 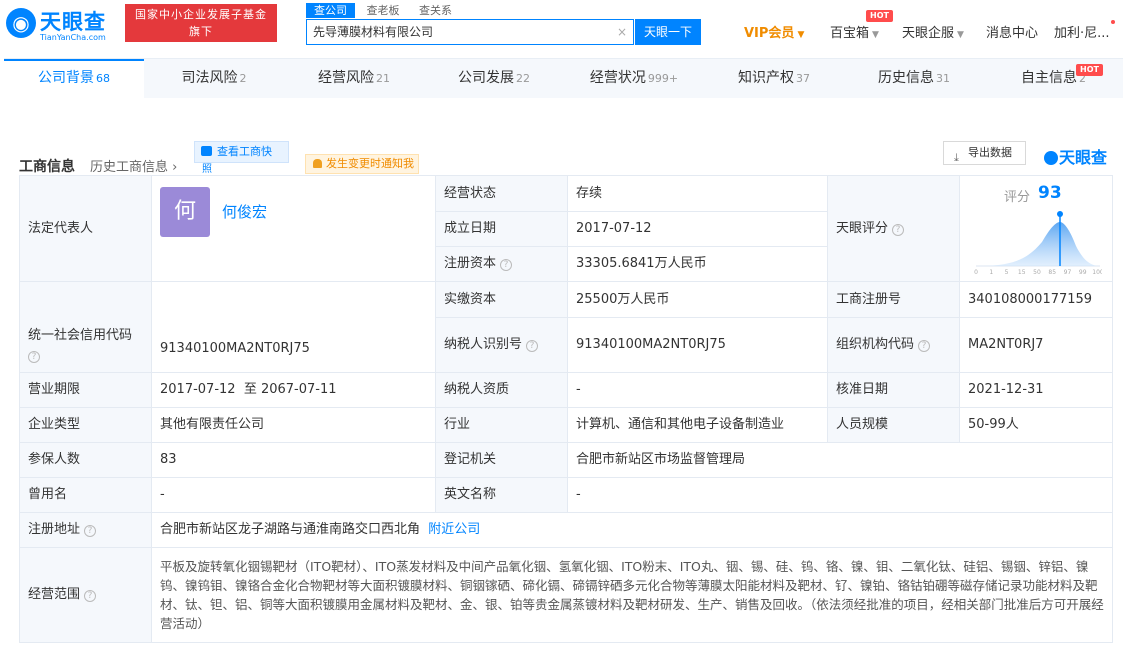 I want to click on taxpayer-id-label-cell: 纳税人识别号?, so click(x=501, y=345).